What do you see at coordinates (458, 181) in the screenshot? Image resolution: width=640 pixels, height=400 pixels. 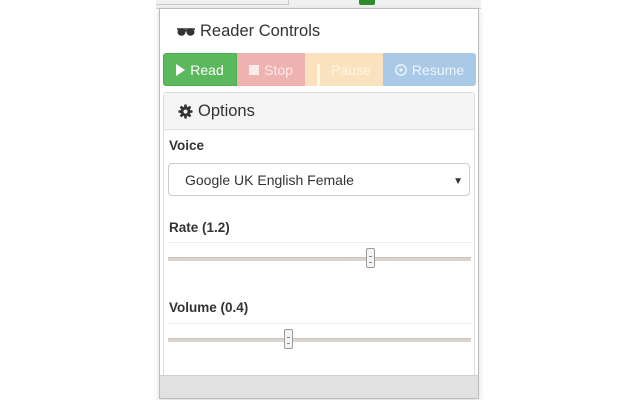 I see `chevron-down-icon: ▼` at bounding box center [458, 181].